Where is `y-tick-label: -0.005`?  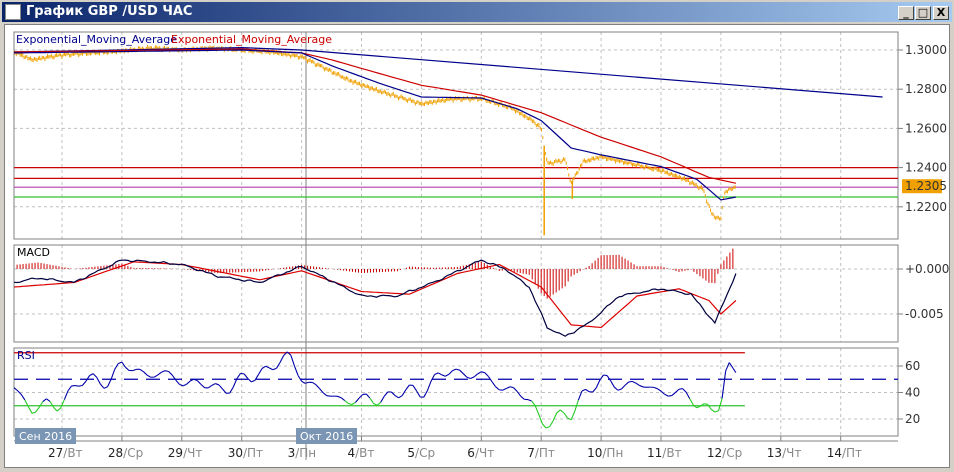
y-tick-label: -0.005 is located at coordinates (924, 314).